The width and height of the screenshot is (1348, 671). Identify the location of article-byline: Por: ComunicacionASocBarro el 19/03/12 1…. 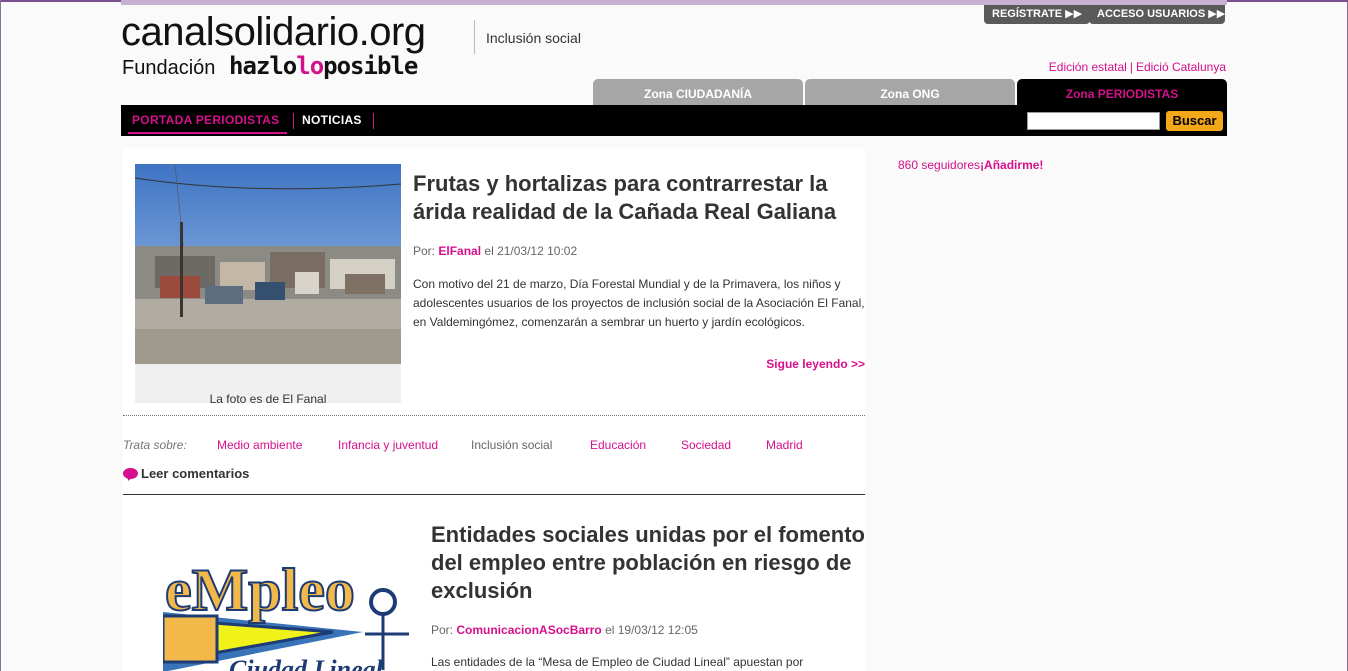
(564, 630).